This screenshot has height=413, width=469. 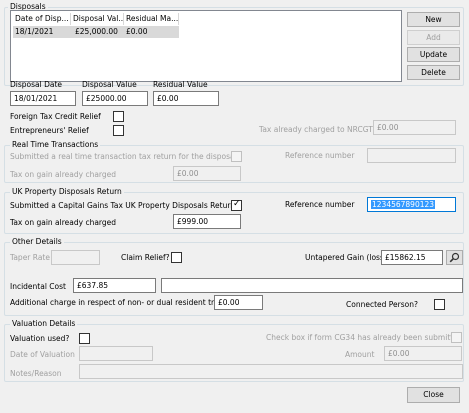 I want to click on rtt-reference-label: Reference number, so click(x=320, y=155).